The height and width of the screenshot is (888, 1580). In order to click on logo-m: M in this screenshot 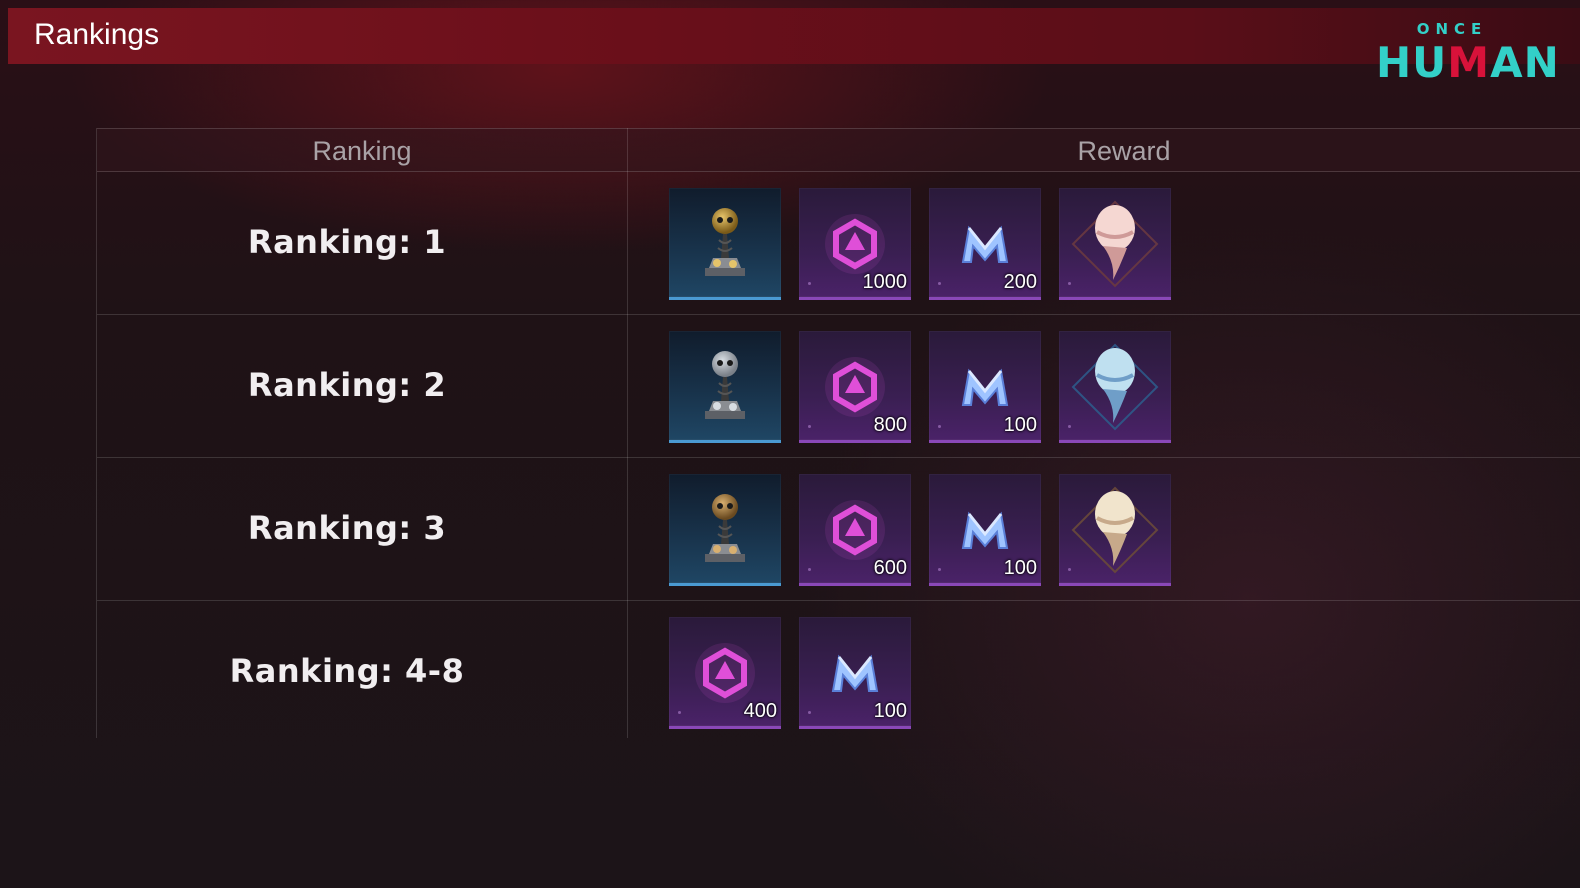, I will do `click(1469, 62)`.